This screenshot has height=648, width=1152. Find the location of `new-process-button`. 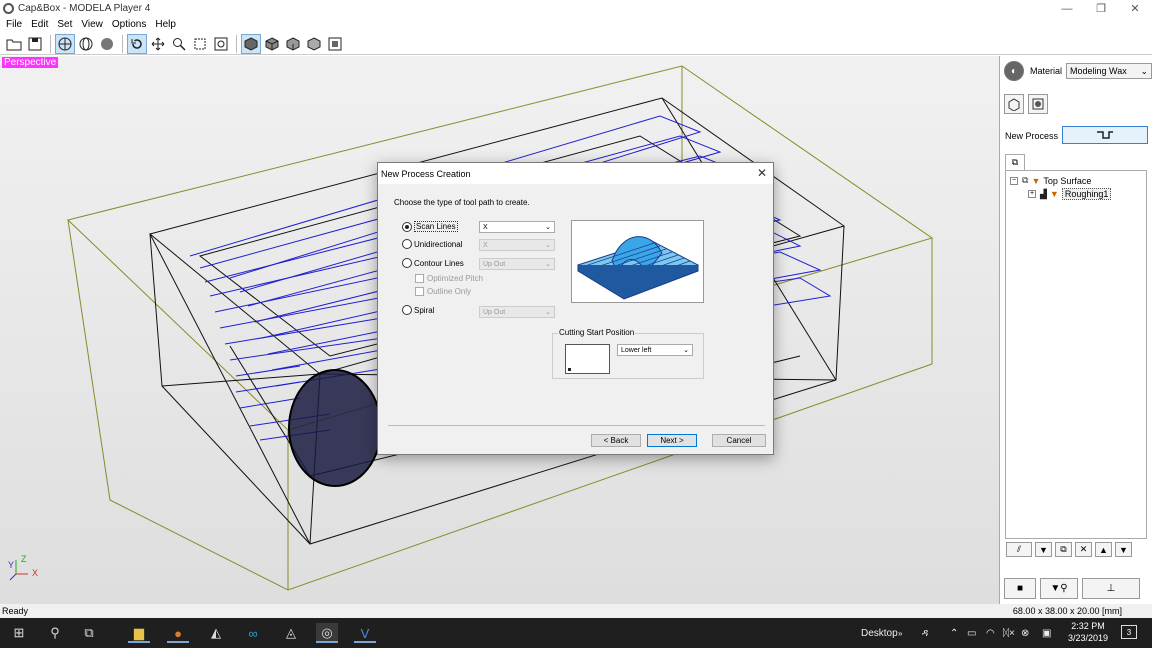

new-process-button is located at coordinates (1105, 135).